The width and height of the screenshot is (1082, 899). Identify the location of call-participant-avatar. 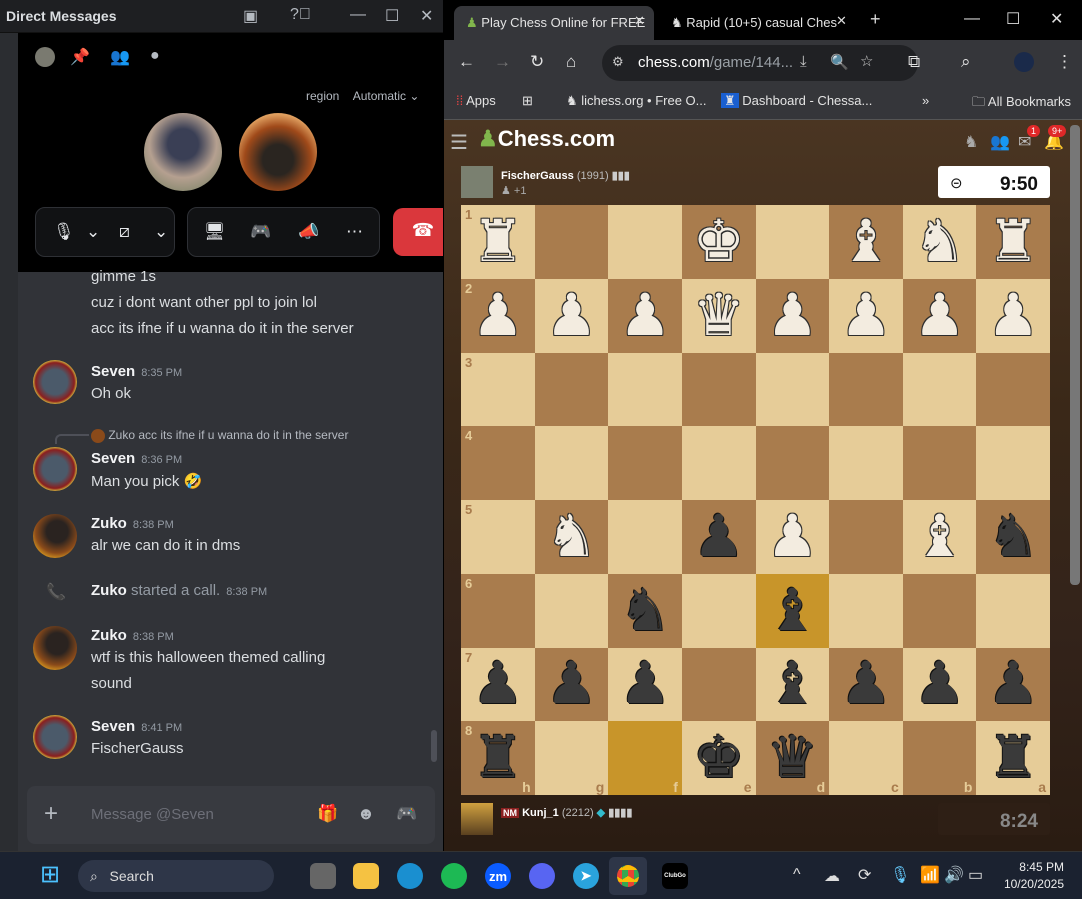
(183, 152).